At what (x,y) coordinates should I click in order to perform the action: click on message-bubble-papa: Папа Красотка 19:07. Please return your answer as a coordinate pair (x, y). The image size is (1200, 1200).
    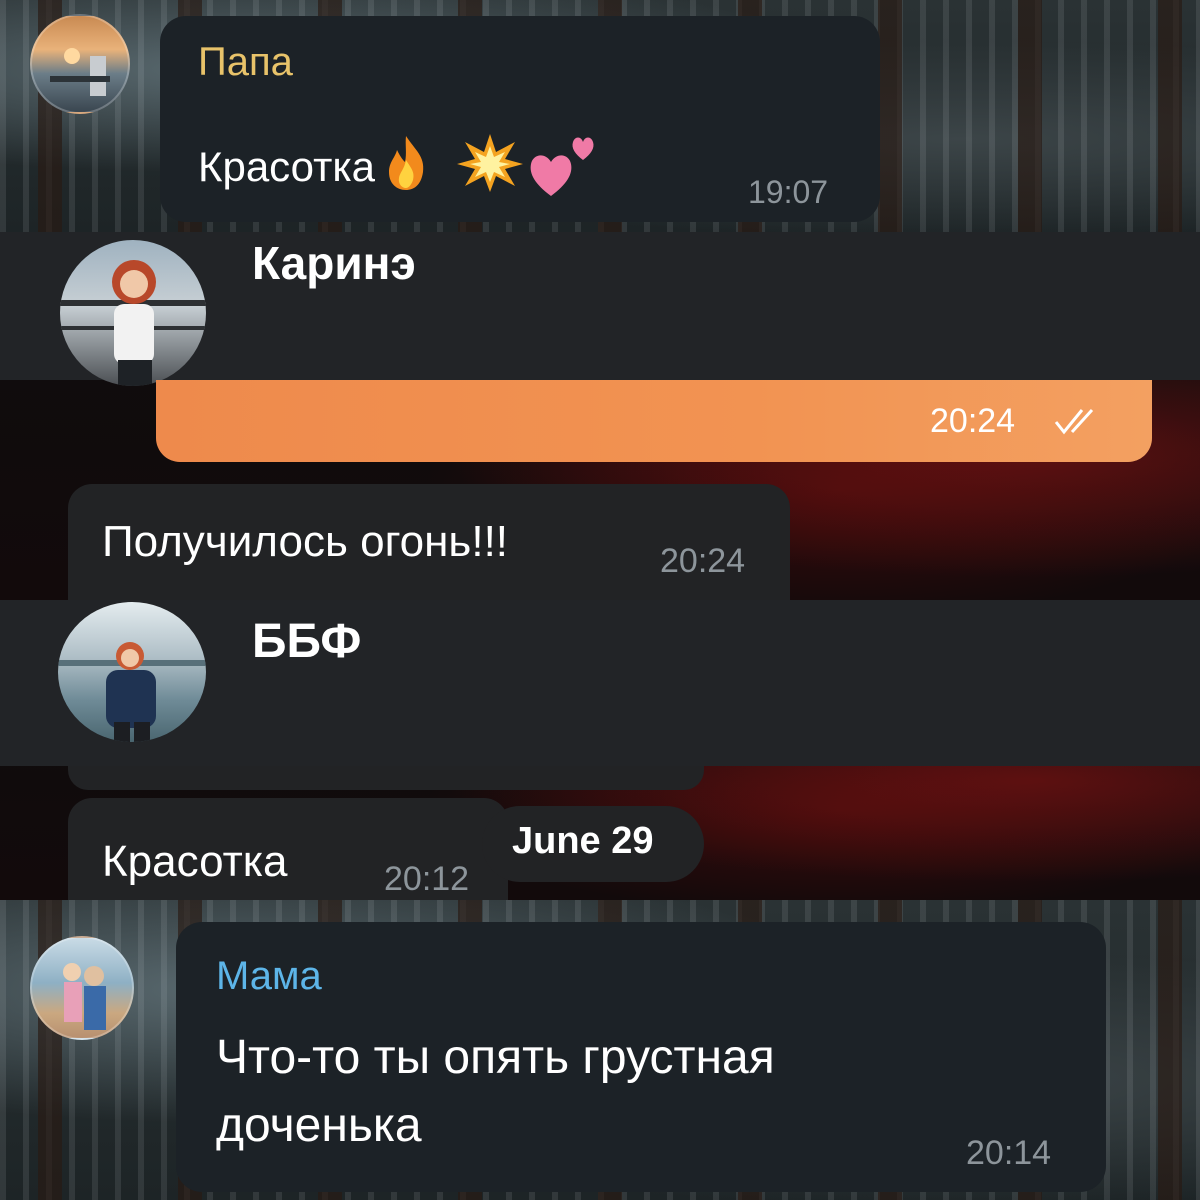
    Looking at the image, I should click on (520, 119).